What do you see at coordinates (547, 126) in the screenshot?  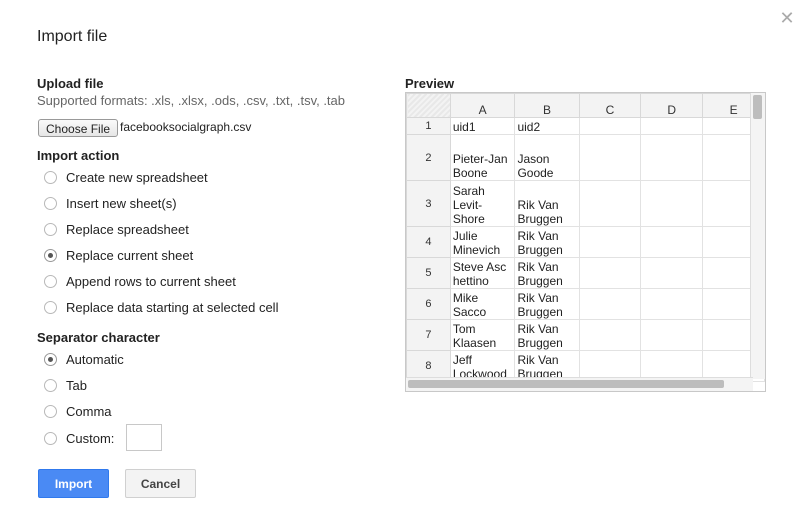 I see `grid-cell: uid2` at bounding box center [547, 126].